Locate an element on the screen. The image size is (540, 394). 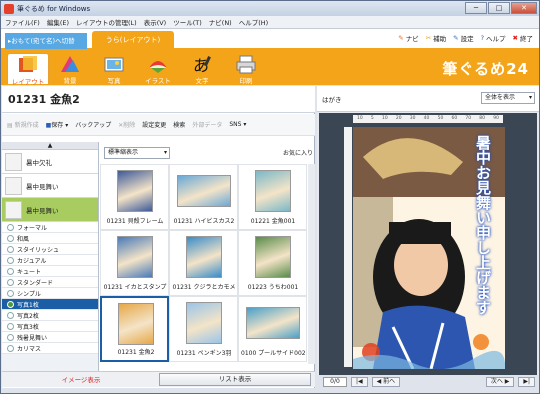
exit-button: ✖ 終了 is located at coordinates (523, 38).